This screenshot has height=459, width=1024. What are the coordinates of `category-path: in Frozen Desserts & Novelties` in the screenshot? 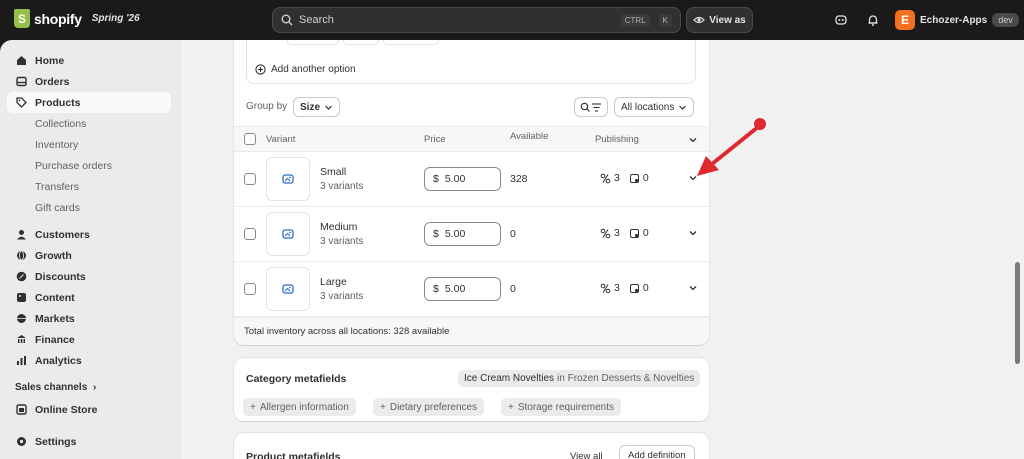 It's located at (626, 378).